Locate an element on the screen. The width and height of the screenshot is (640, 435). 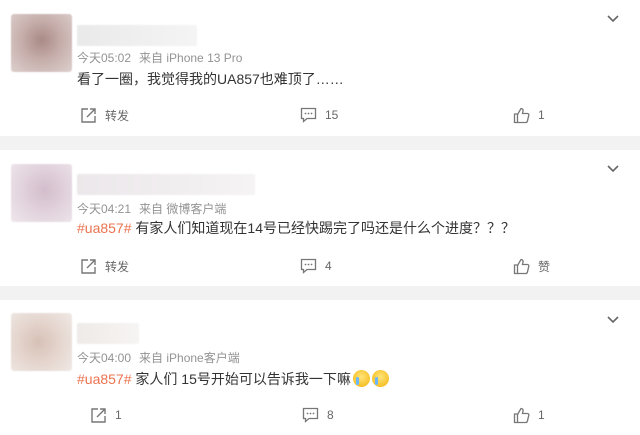
comment-button: 8 is located at coordinates (318, 415).